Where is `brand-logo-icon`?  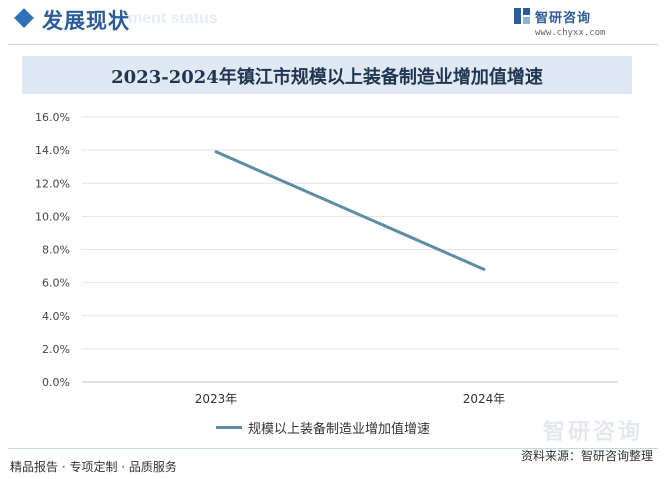 brand-logo-icon is located at coordinates (522, 16).